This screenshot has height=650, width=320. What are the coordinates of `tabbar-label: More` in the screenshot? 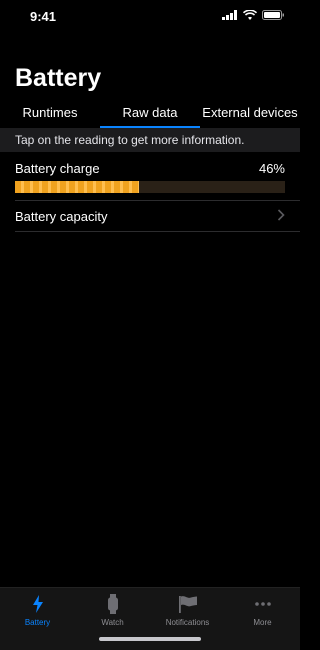 It's located at (262, 622).